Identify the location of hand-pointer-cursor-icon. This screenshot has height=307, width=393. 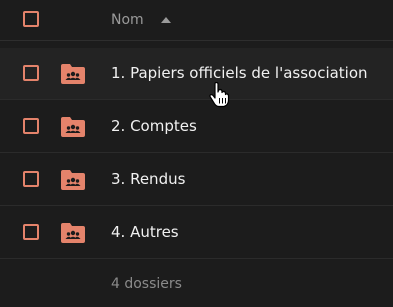
(219, 95).